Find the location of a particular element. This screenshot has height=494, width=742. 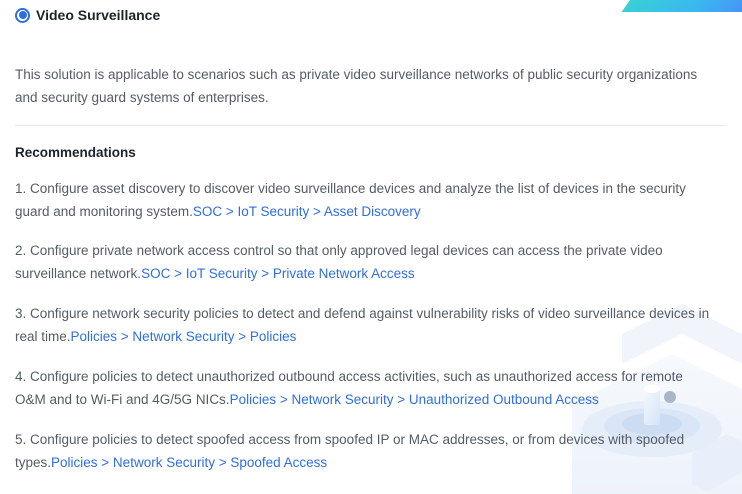

divider is located at coordinates (370, 125).